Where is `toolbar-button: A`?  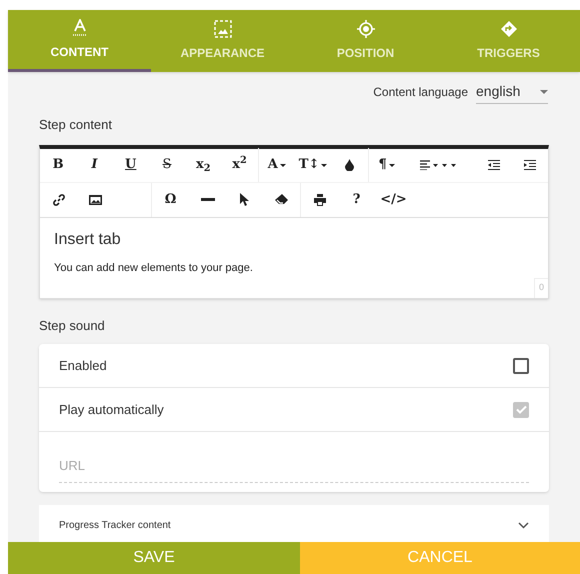
toolbar-button: A is located at coordinates (276, 165).